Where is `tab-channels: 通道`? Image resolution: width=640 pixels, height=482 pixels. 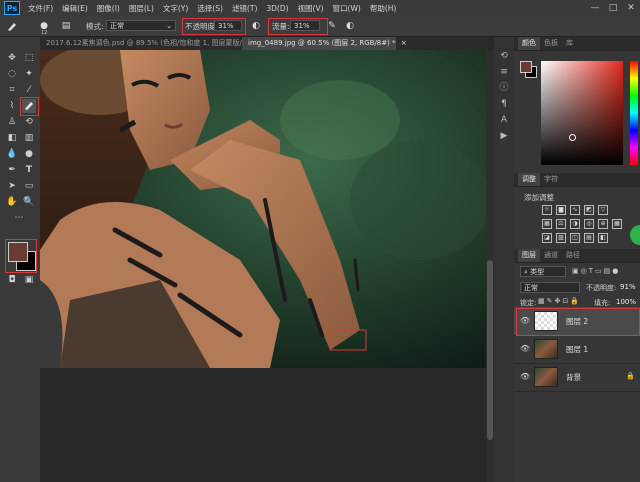 tab-channels: 通道 is located at coordinates (551, 255).